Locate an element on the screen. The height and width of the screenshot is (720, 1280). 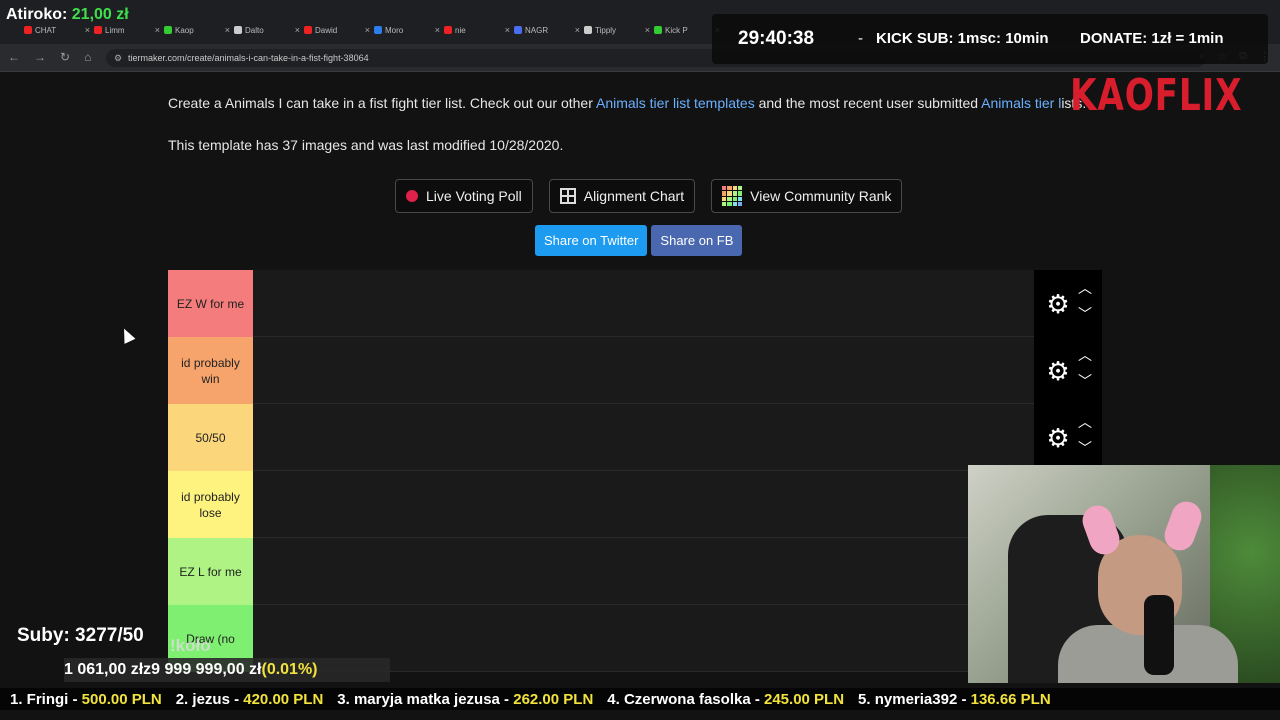
ticker-entry: 5. nymeria392 - 136.66 PLN is located at coordinates (954, 699).